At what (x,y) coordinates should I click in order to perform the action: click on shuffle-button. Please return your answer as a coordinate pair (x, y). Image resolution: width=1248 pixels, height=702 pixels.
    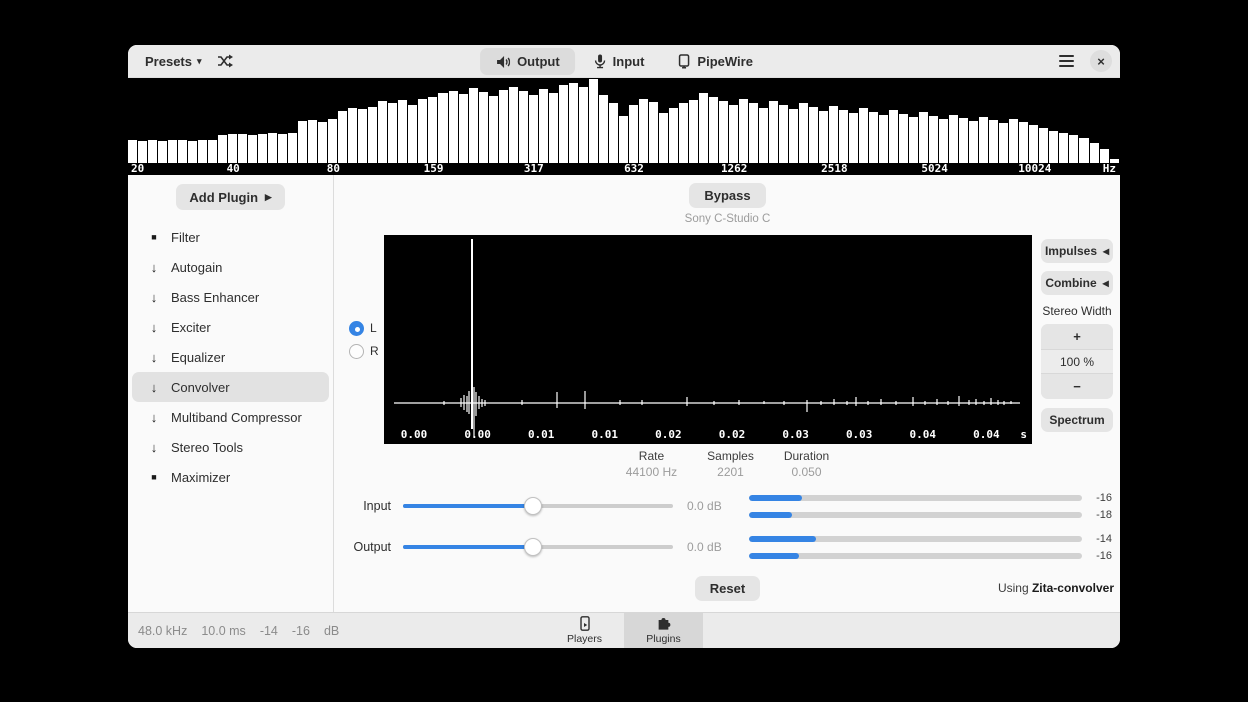
    Looking at the image, I should click on (225, 61).